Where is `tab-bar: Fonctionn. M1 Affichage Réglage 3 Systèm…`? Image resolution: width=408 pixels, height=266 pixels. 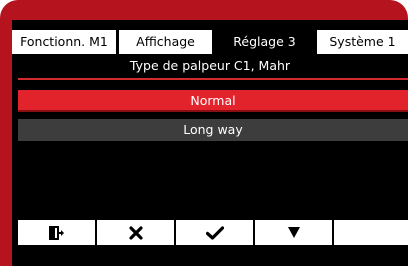
tab-bar: Fonctionn. M1 Affichage Réglage 3 Systèm… is located at coordinates (210, 42).